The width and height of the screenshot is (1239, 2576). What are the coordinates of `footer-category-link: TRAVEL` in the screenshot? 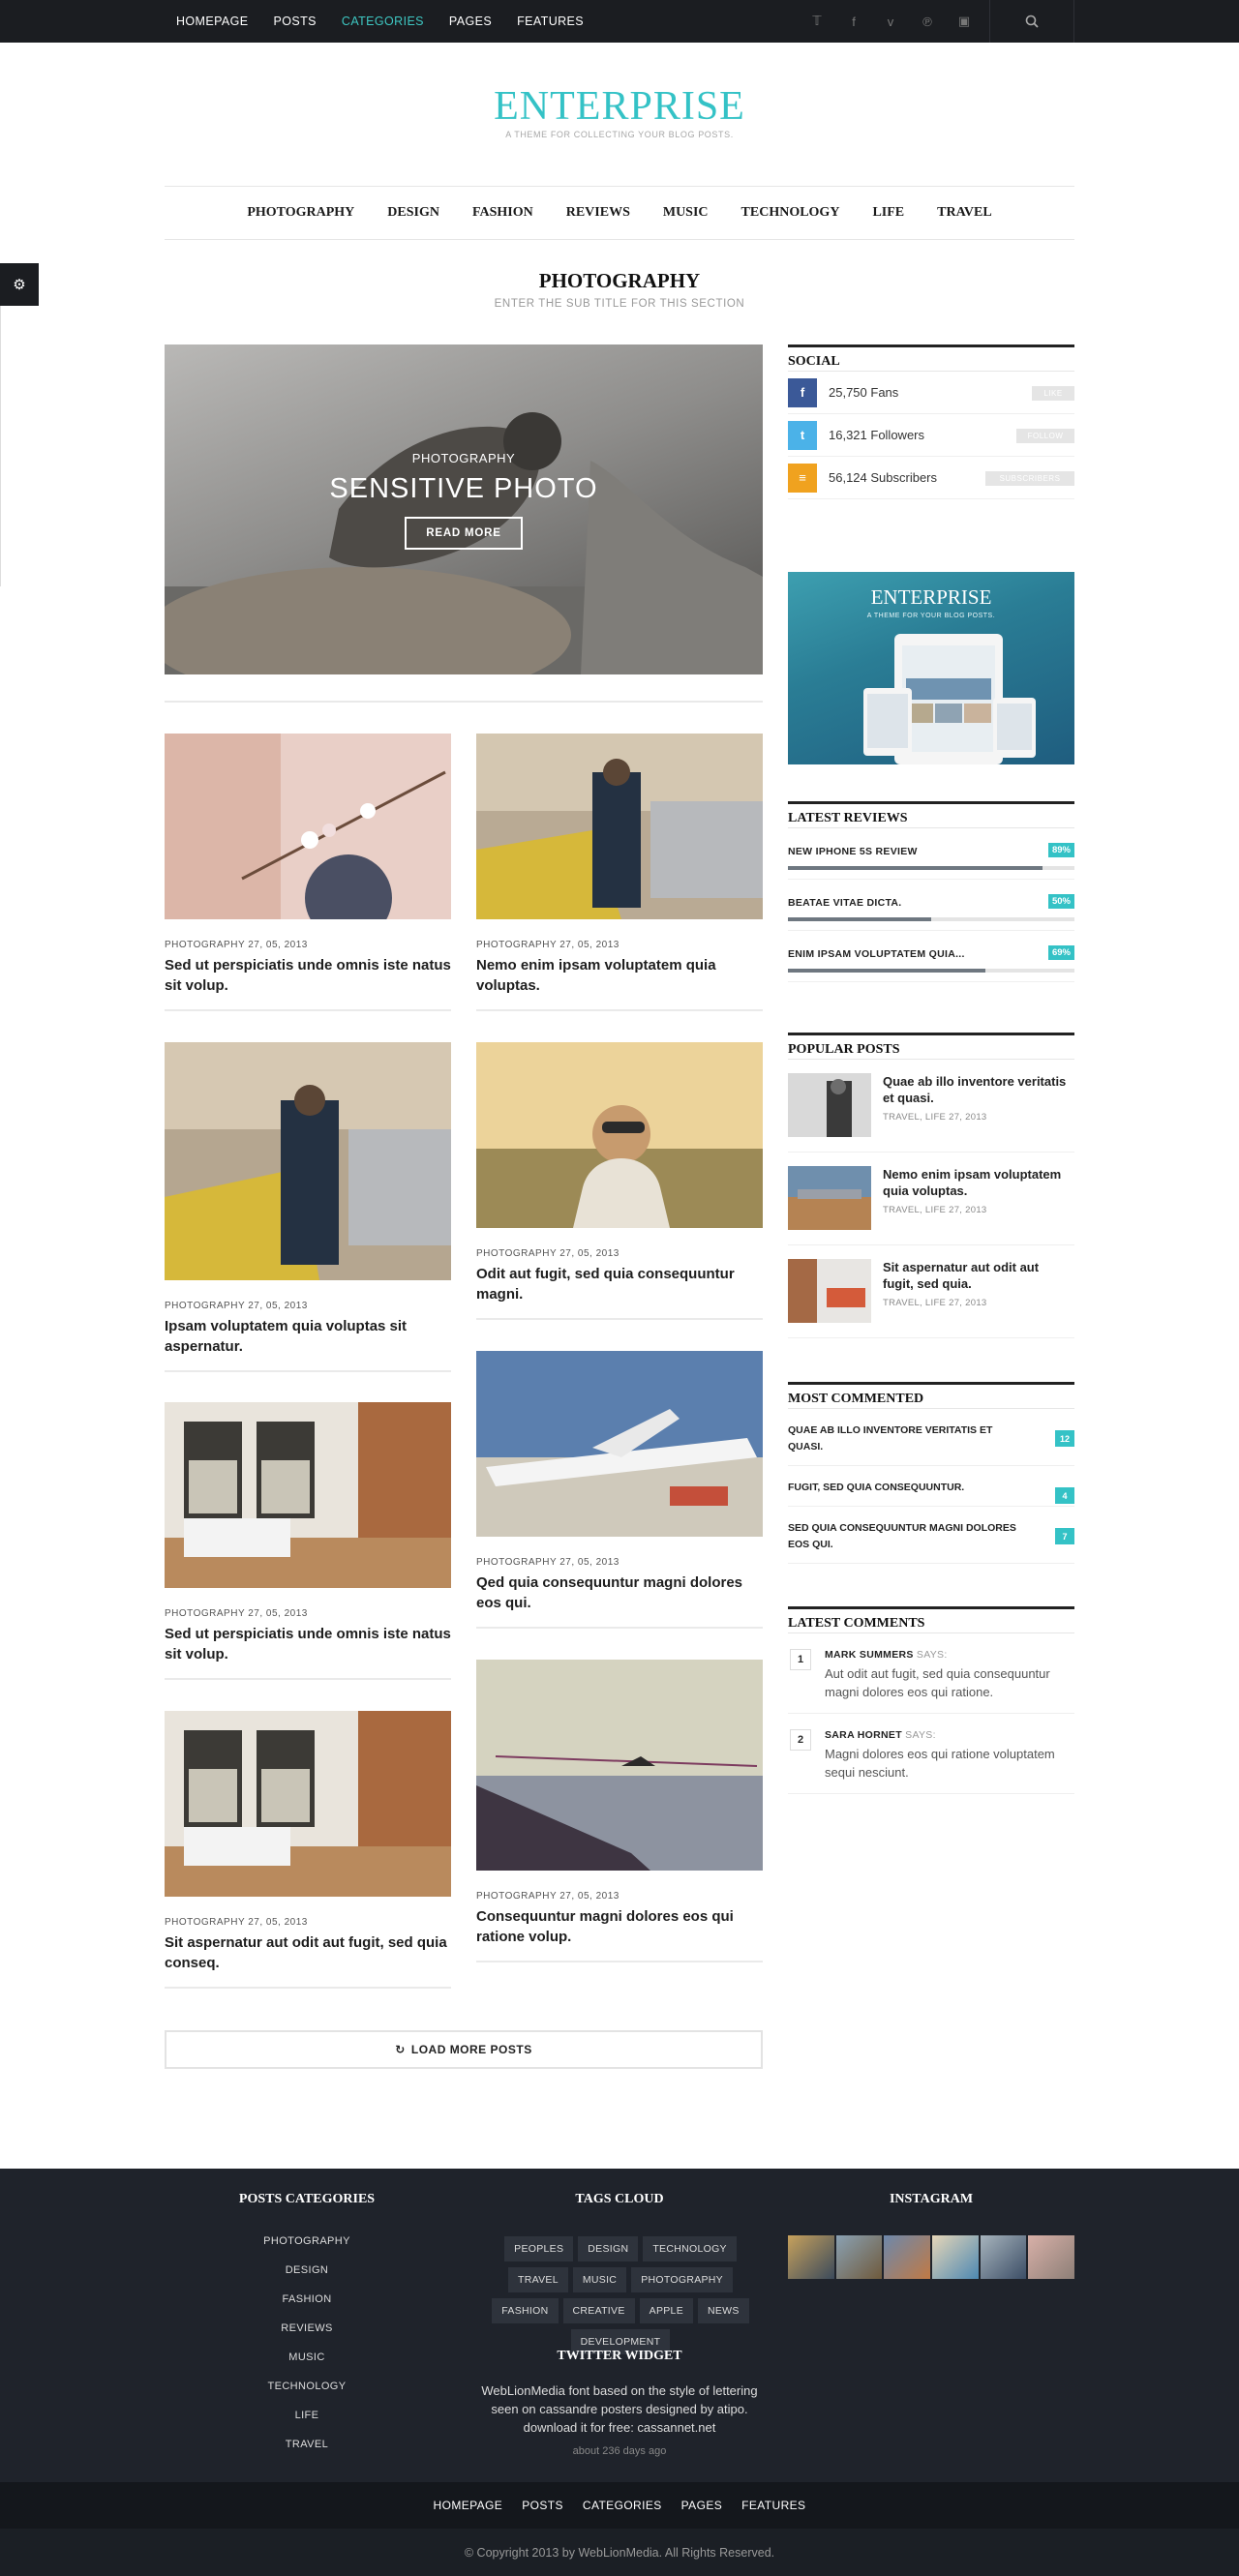 It's located at (307, 2444).